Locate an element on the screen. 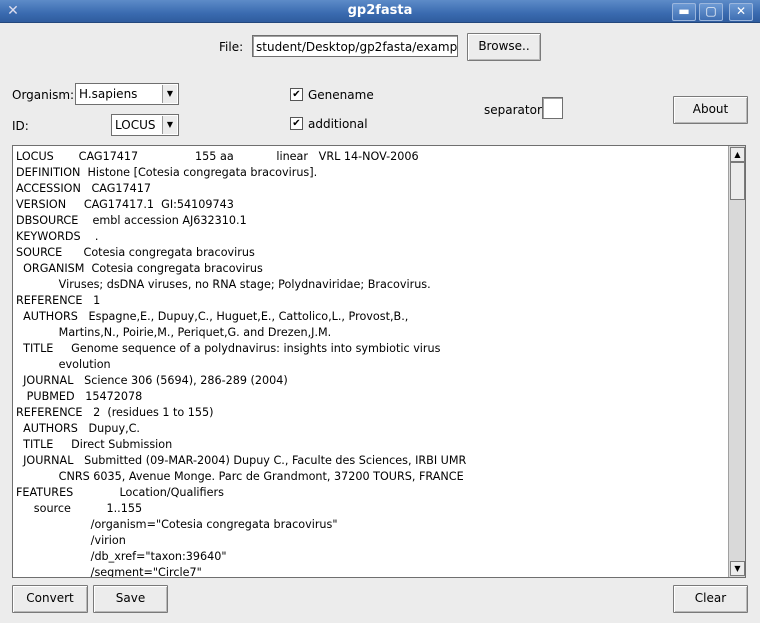 The height and width of the screenshot is (623, 760). additional-label: additional is located at coordinates (338, 124).